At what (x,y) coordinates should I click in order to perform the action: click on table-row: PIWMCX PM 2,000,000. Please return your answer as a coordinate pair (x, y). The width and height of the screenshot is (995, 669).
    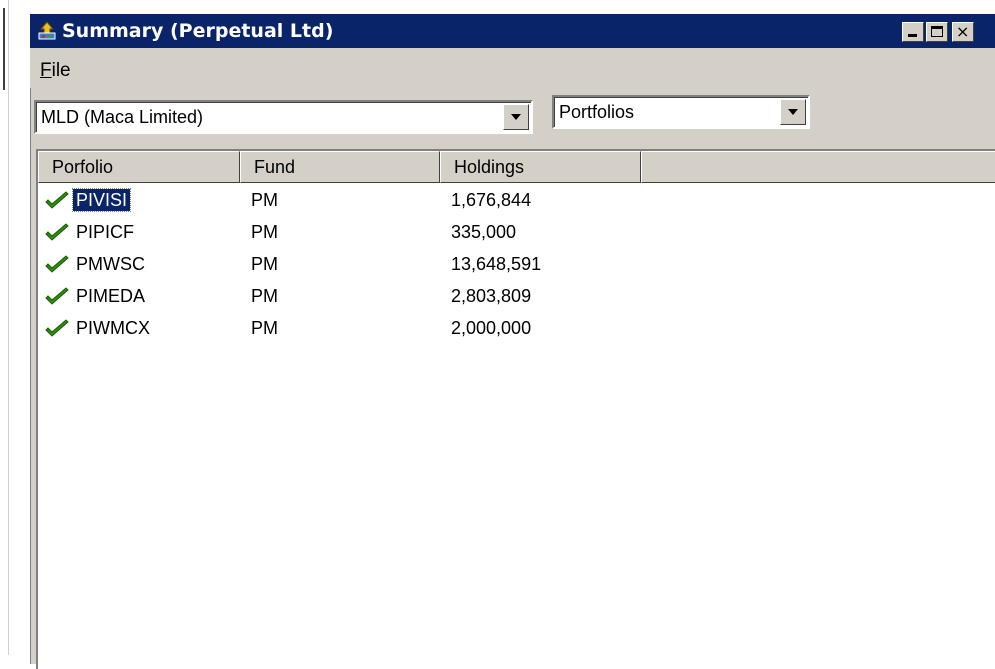
    Looking at the image, I should click on (516, 329).